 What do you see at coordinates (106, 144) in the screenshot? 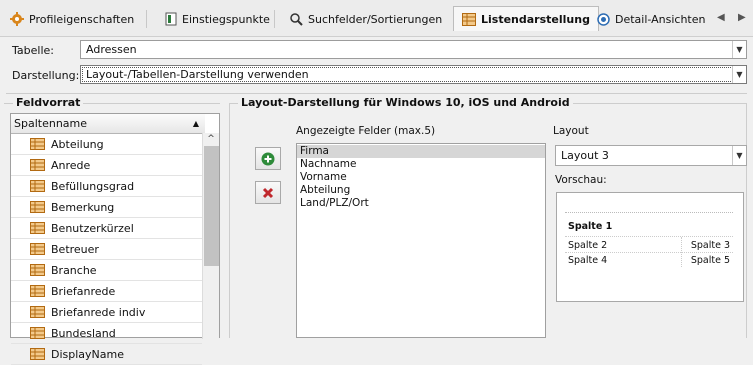
I see `list-item: Abteilung` at bounding box center [106, 144].